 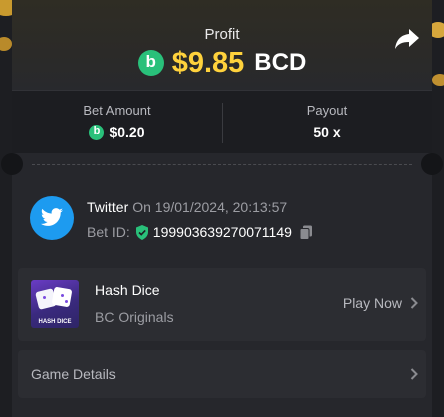 I want to click on ticket-notch-left, so click(x=12, y=164).